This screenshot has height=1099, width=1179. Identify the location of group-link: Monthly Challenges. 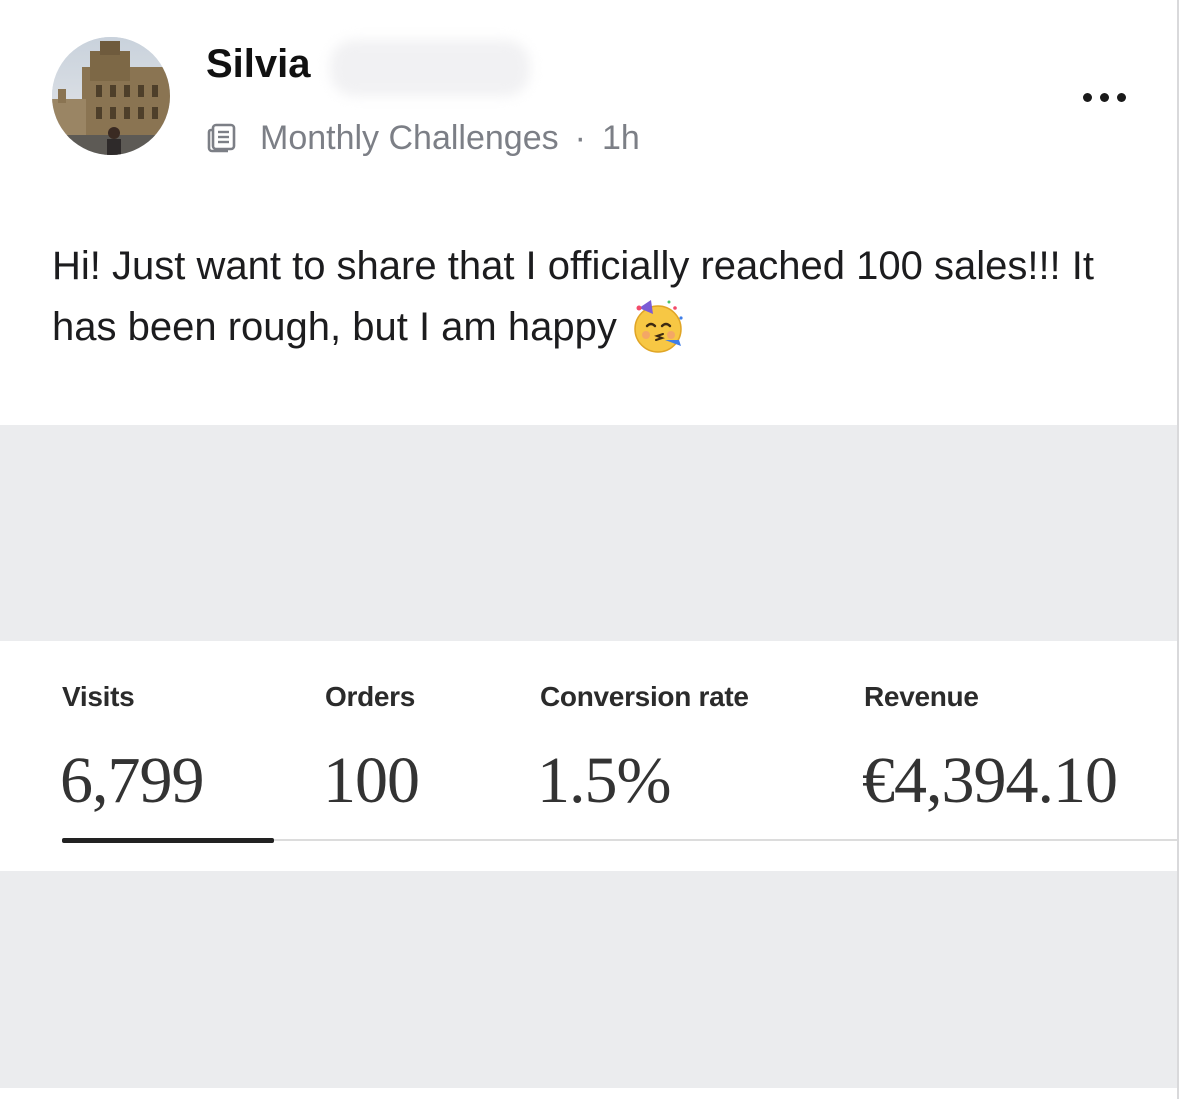
(409, 138).